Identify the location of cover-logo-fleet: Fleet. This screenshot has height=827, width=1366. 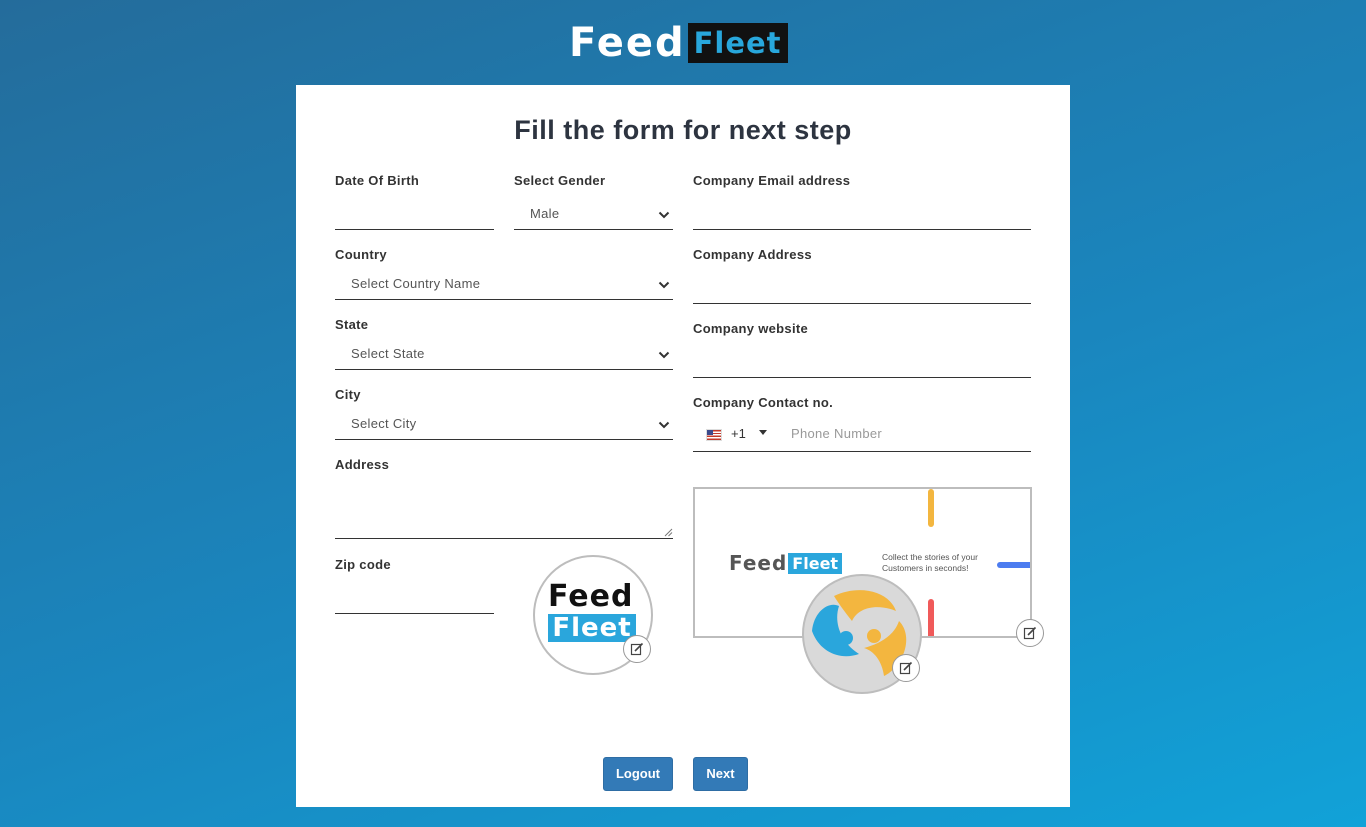
(815, 563).